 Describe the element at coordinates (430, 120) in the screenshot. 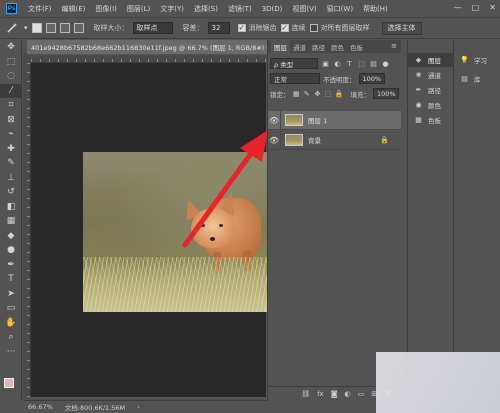

I see `side-panel-swatches: ▦ 色板` at that location.